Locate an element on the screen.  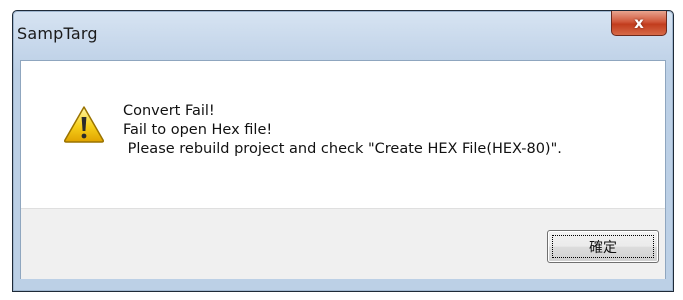
ok-button-label: 確定 is located at coordinates (603, 247).